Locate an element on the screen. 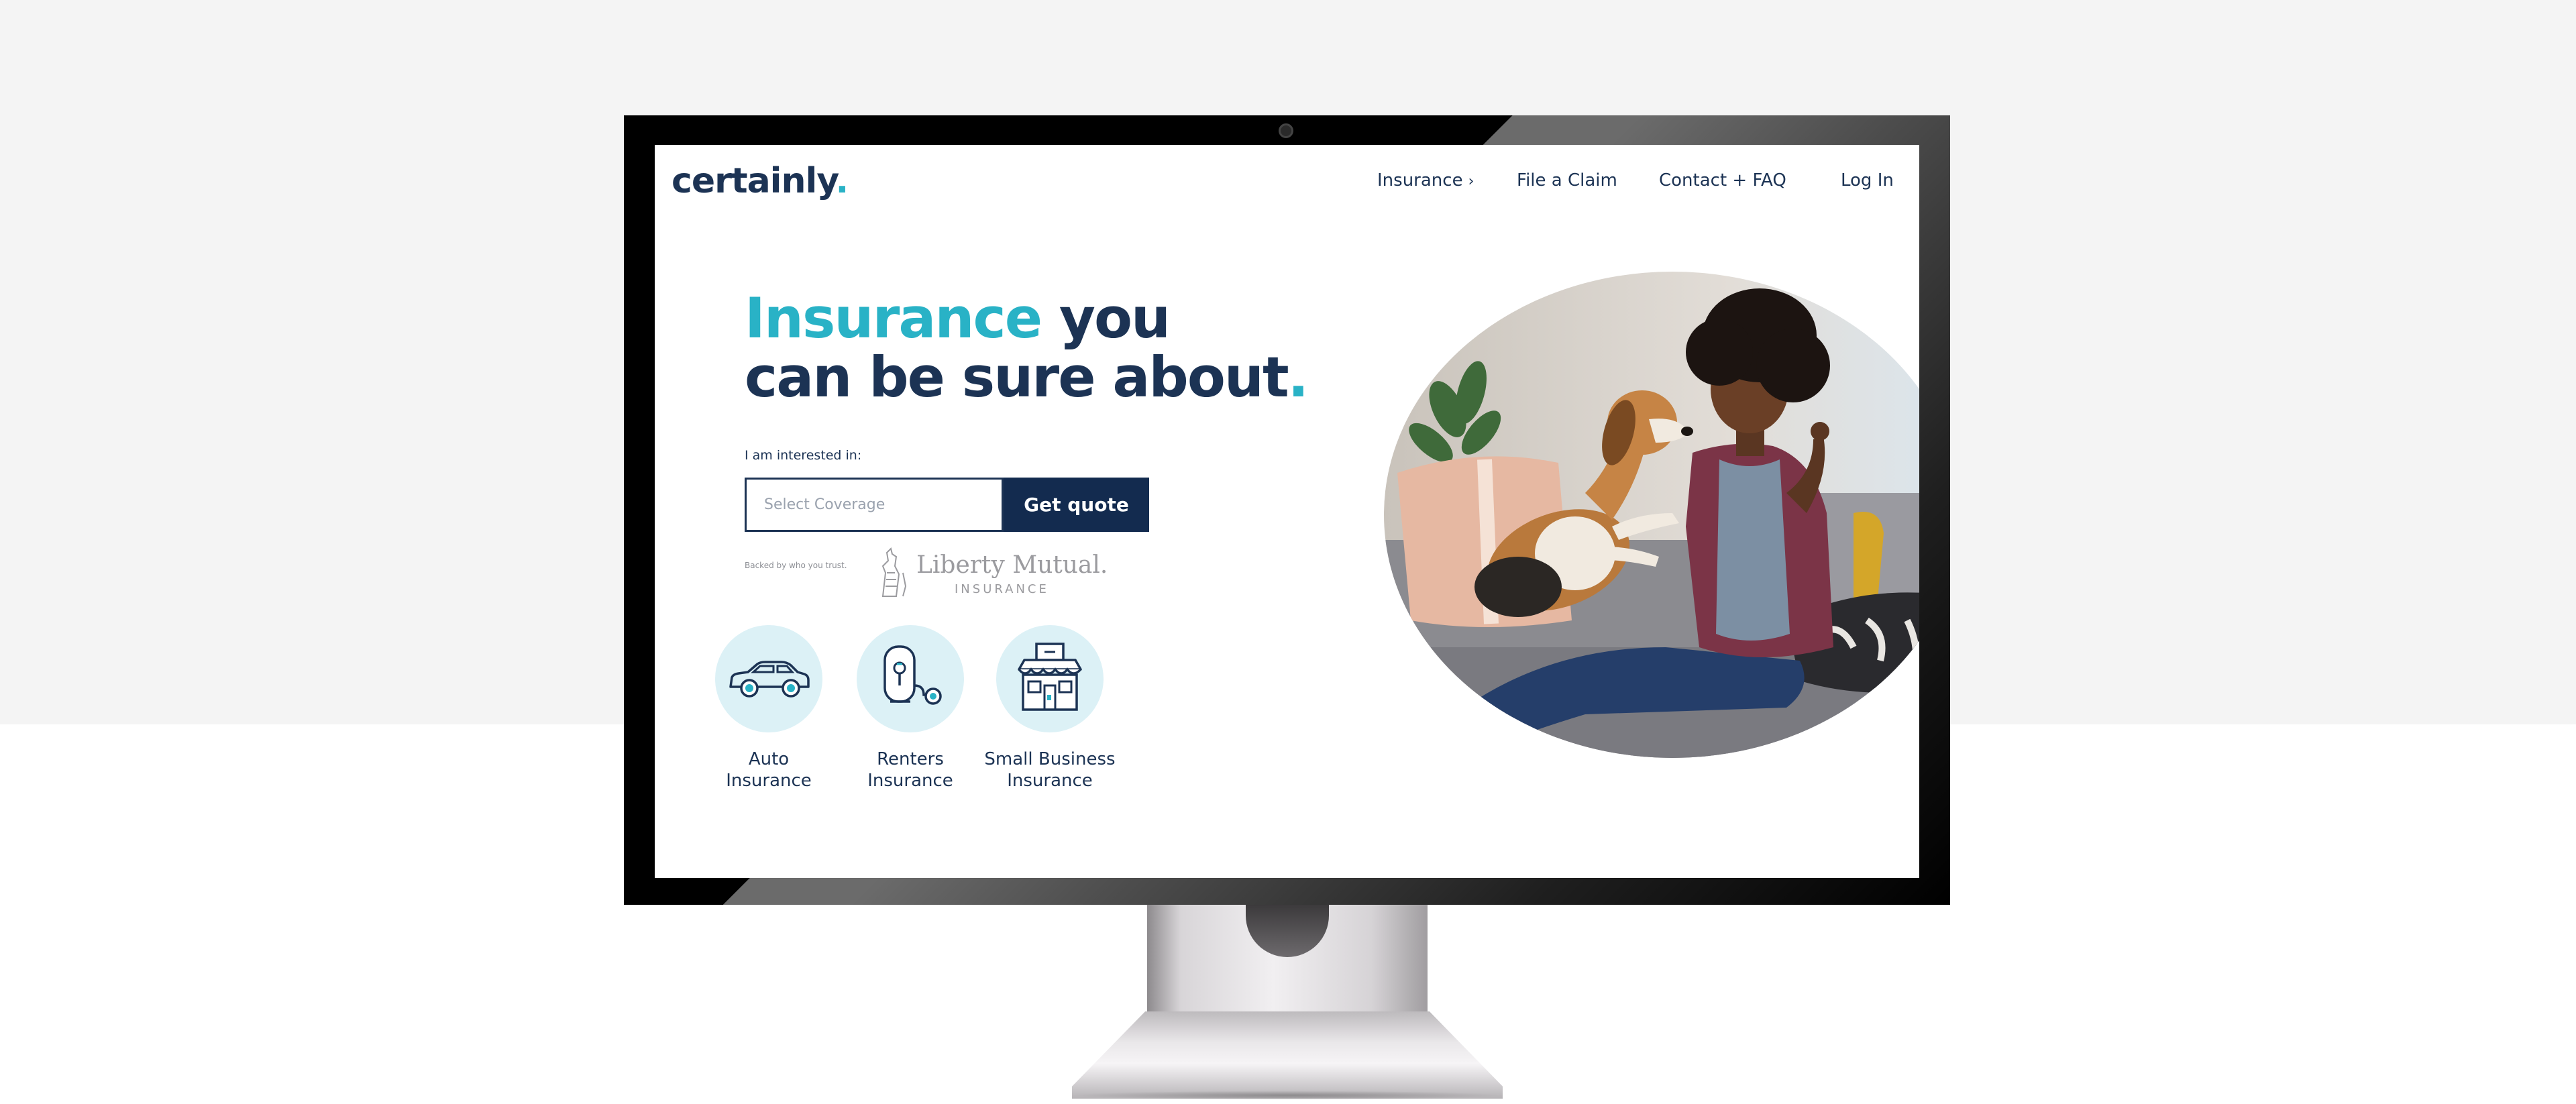 The height and width of the screenshot is (1104, 2576). product-renters: Renters Insurance is located at coordinates (910, 708).